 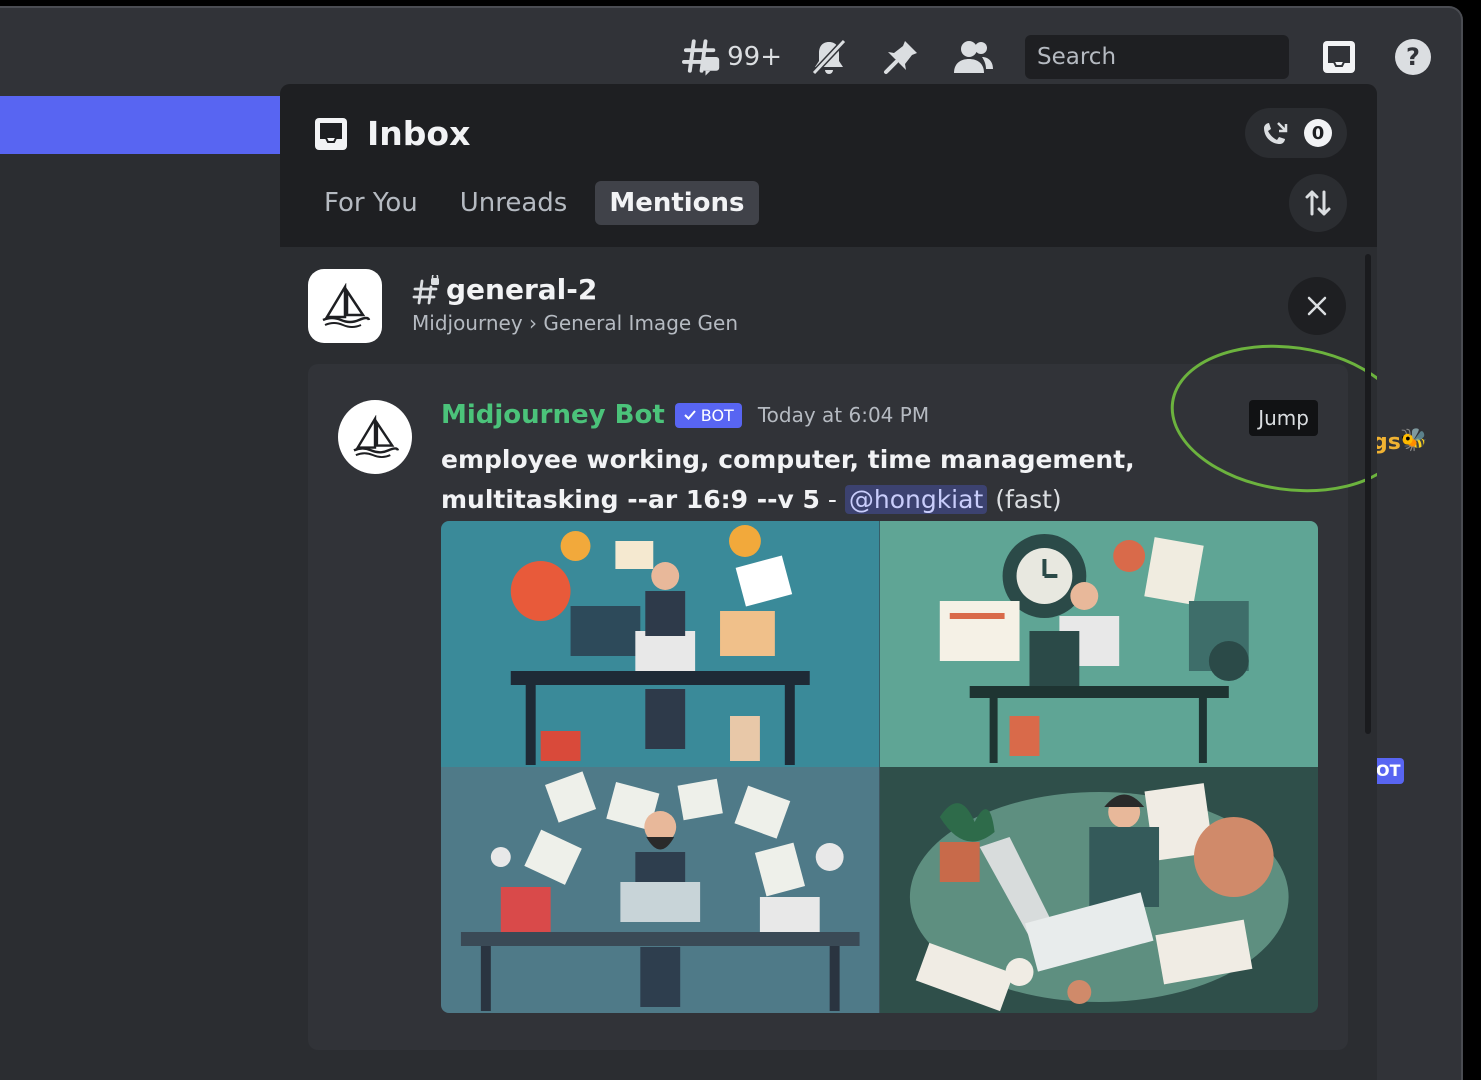 What do you see at coordinates (419, 133) in the screenshot?
I see `inbox-title: Inbox` at bounding box center [419, 133].